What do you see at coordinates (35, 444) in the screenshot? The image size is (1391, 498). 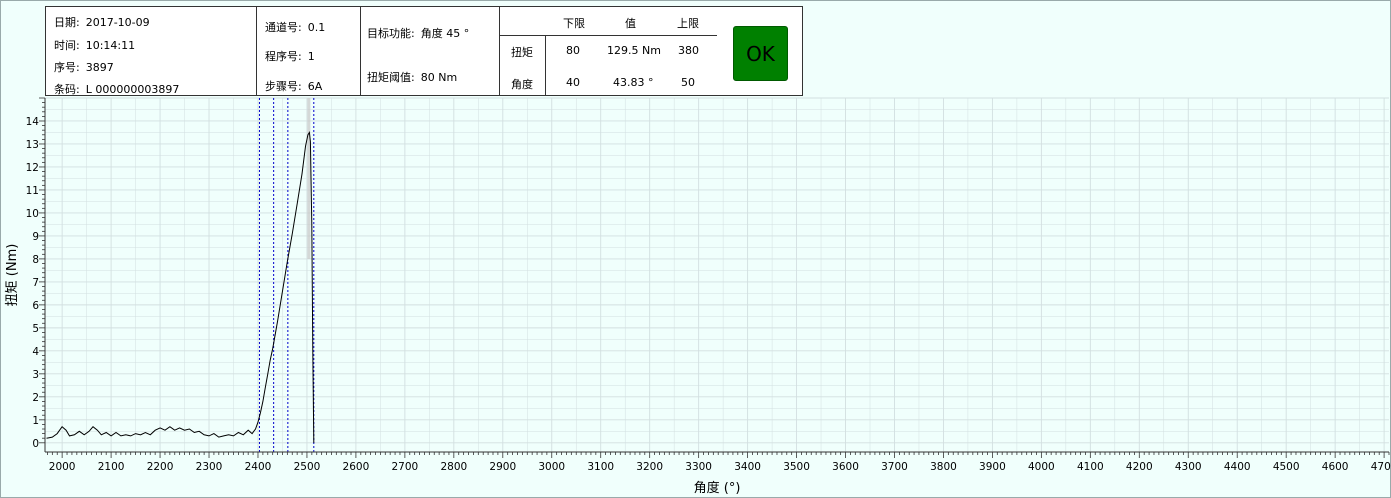 I see `y-tick-label: 0` at bounding box center [35, 444].